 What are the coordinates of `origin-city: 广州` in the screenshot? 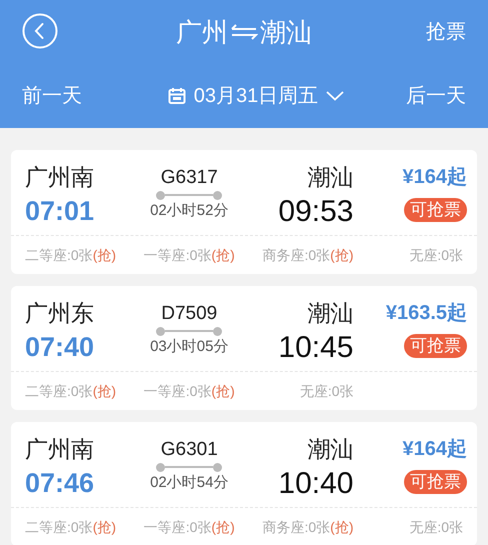 It's located at (202, 32).